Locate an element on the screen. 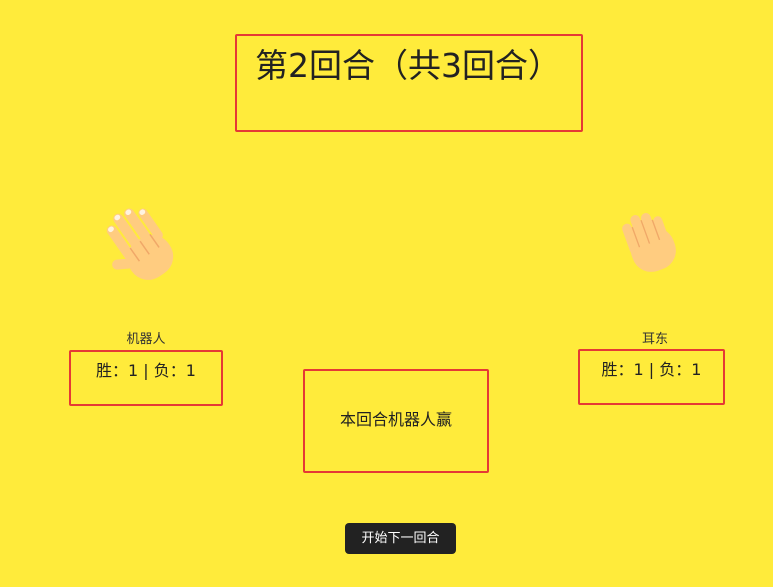  player-name-robot: 机器人 is located at coordinates (146, 339).